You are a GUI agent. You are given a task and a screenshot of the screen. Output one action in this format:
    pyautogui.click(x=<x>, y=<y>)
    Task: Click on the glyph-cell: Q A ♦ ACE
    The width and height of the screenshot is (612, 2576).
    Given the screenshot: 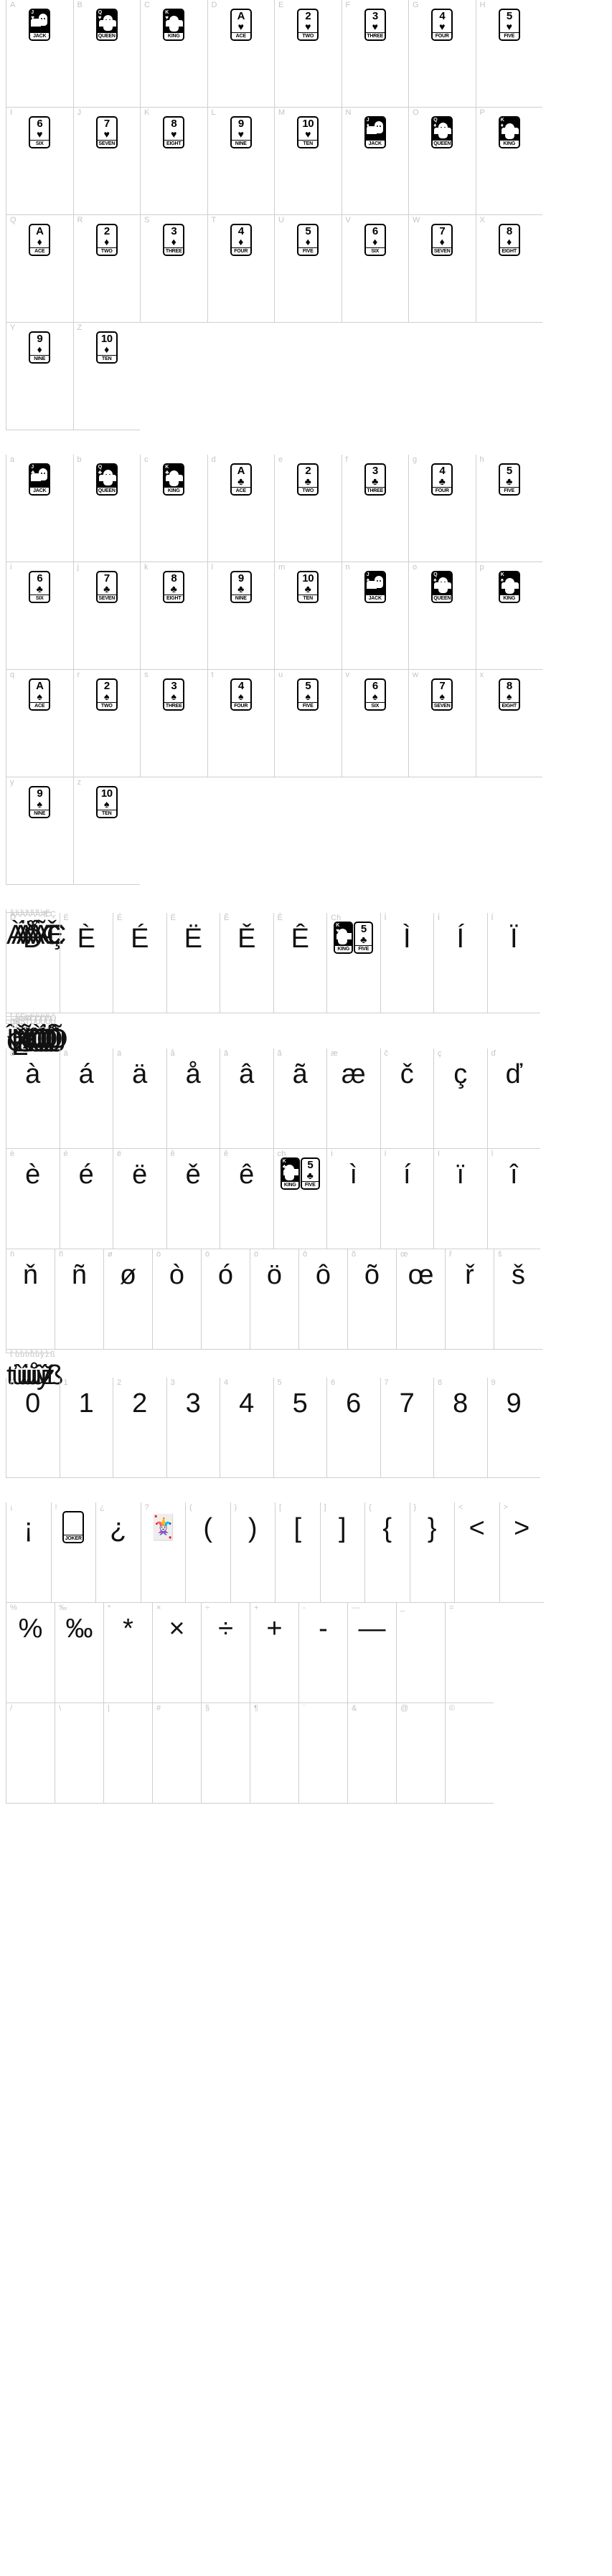 What is the action you would take?
    pyautogui.click(x=39, y=269)
    